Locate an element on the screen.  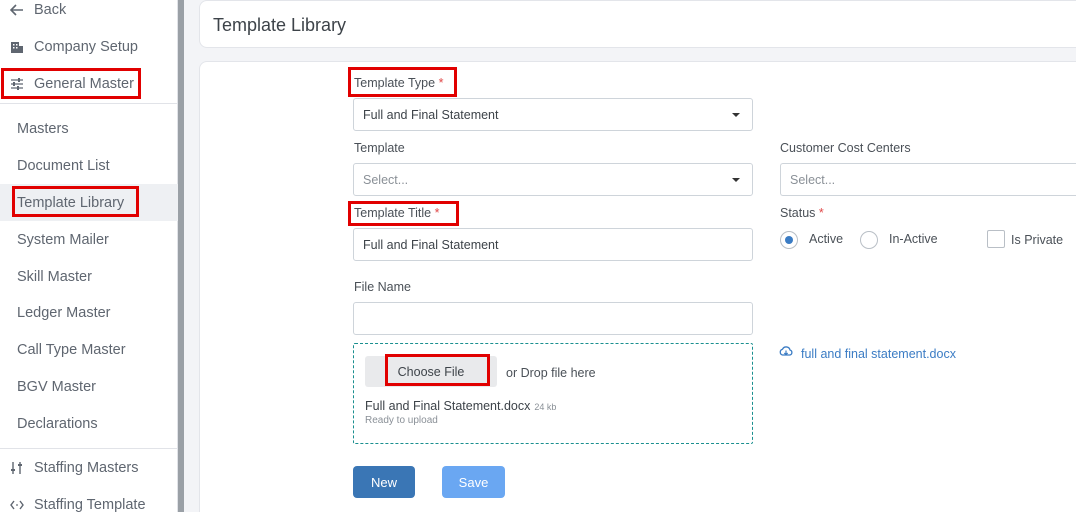
adjust-icon is located at coordinates (17, 468).